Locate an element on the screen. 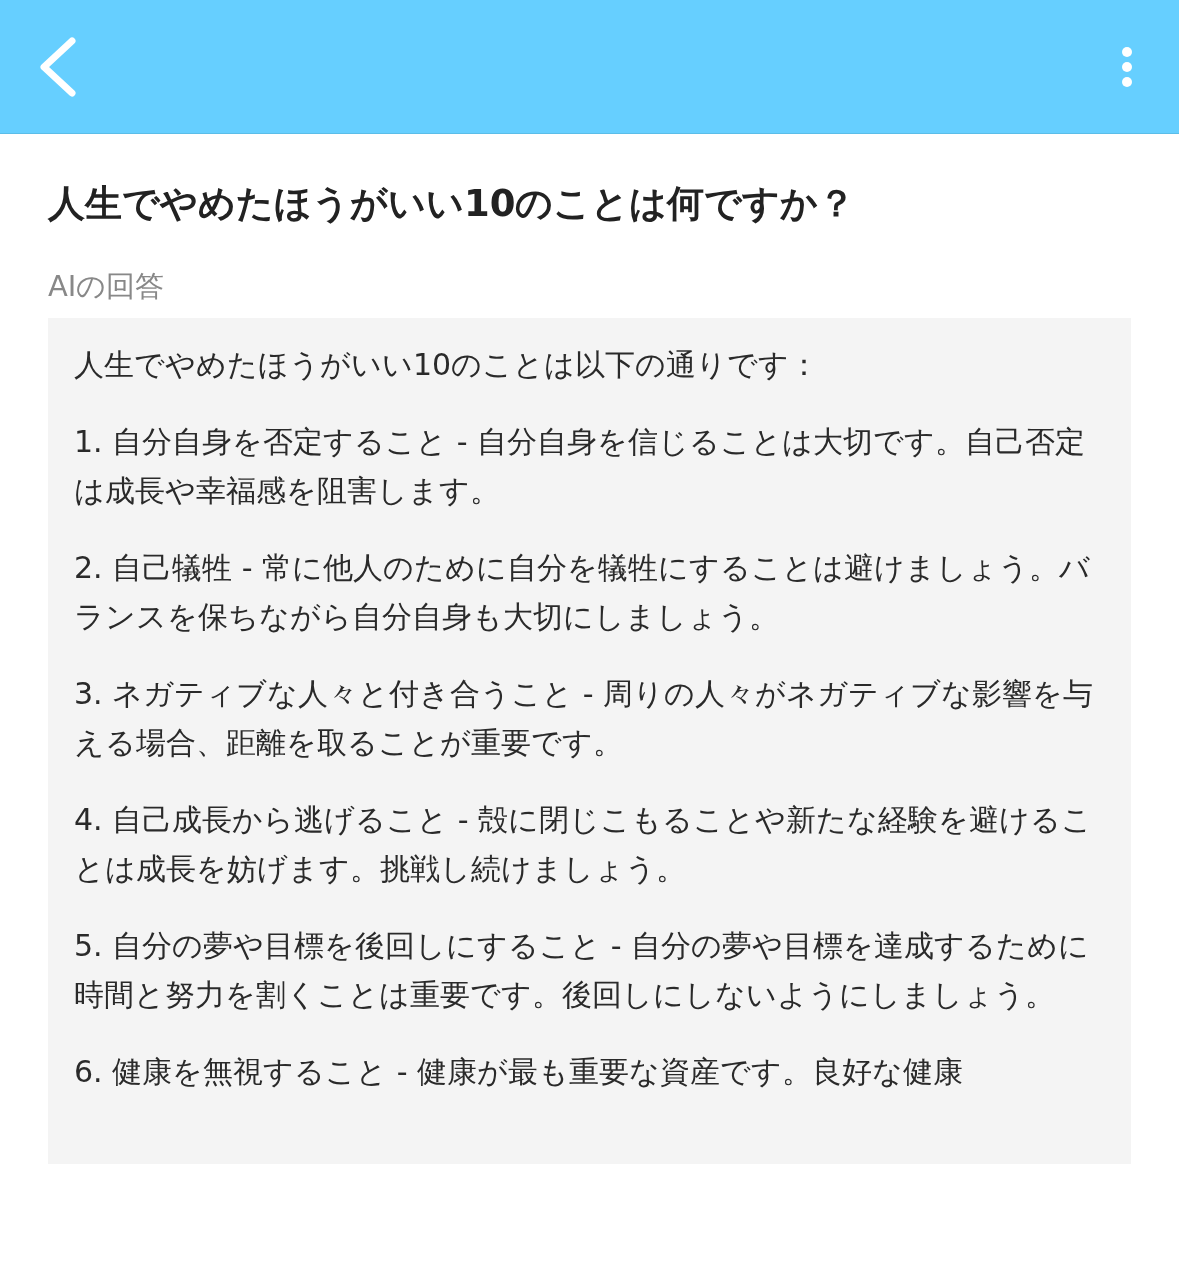 This screenshot has width=1179, height=1266. answer-paragraph: 6. 健康を無視すること - 健康が最も重要な資産です。良好な健康 is located at coordinates (519, 1072).